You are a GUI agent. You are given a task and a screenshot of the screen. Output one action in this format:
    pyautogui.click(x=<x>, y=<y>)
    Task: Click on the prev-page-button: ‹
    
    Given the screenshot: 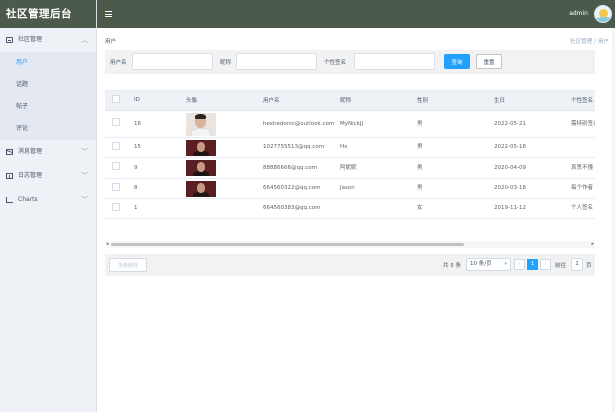 What is the action you would take?
    pyautogui.click(x=519, y=264)
    